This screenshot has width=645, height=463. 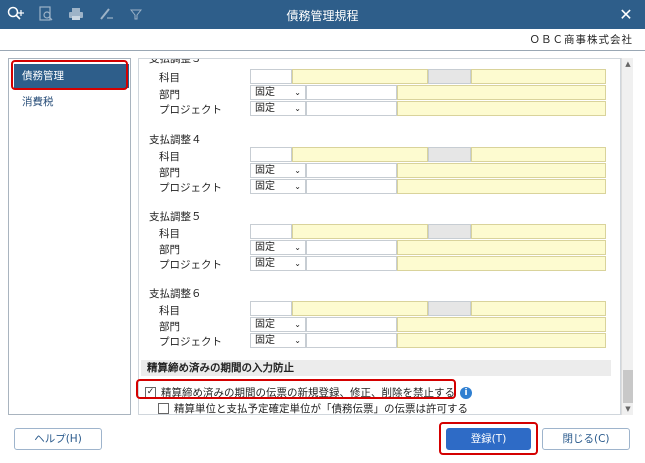 I want to click on close-button: 閉じる(C), so click(x=586, y=439).